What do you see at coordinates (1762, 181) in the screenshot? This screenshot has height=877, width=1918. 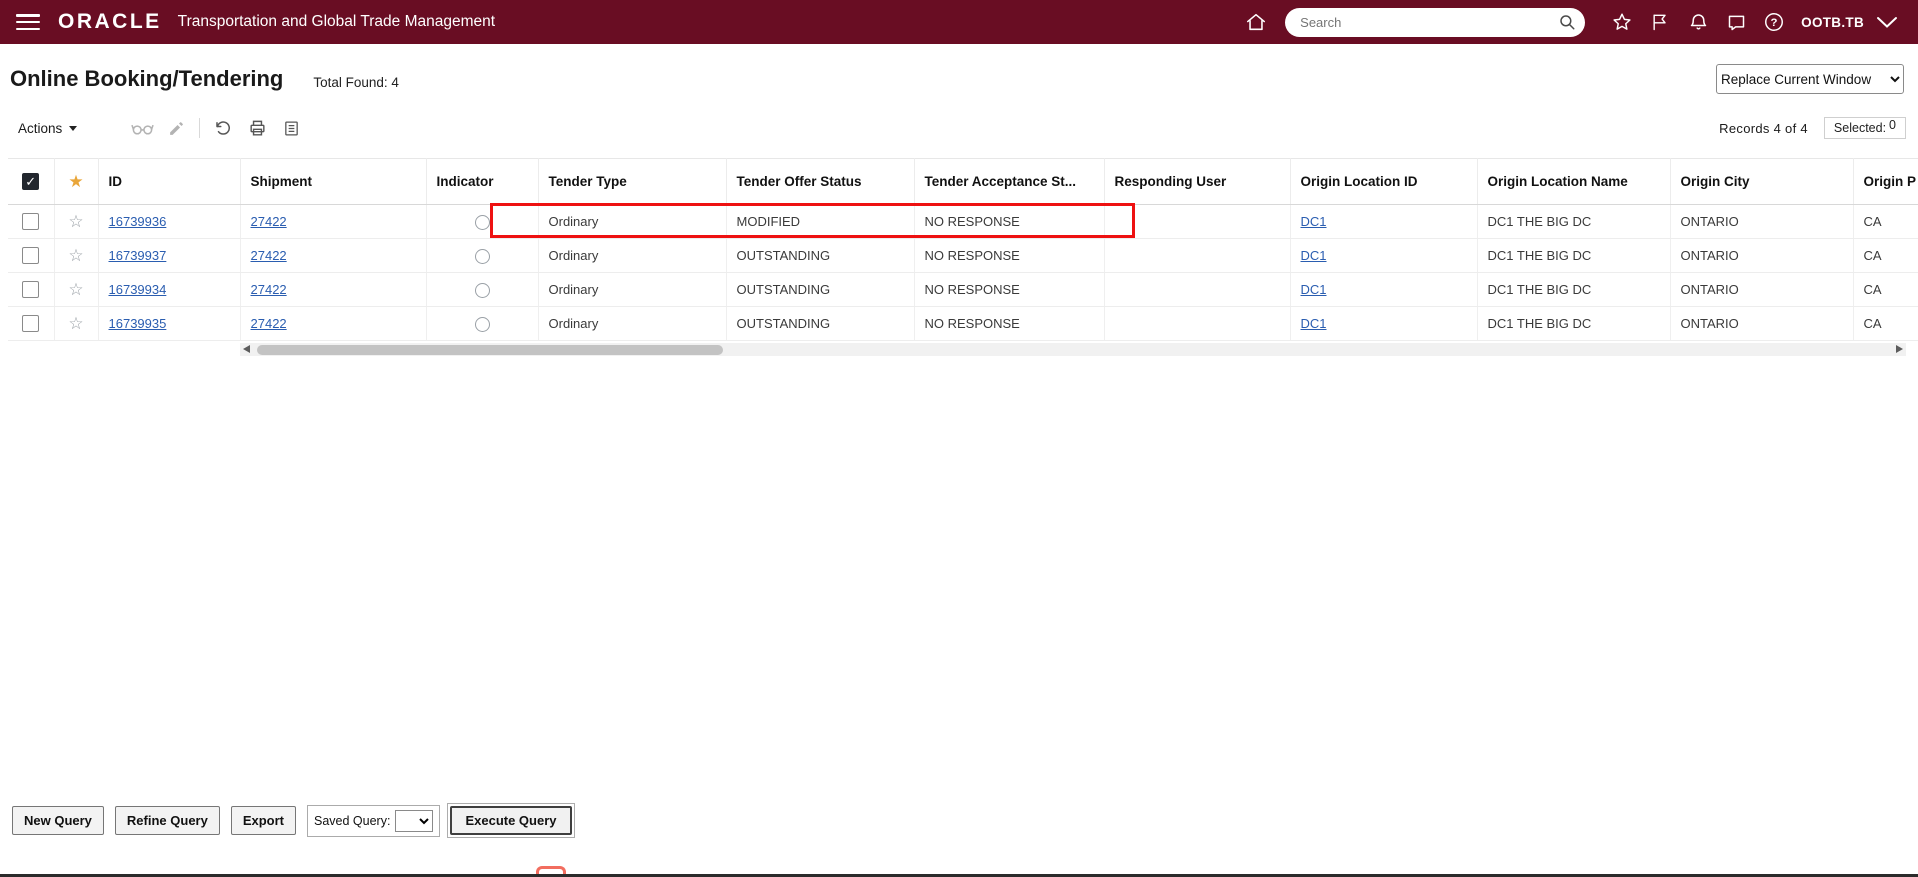 I see `column-header-origin-city: Origin City` at bounding box center [1762, 181].